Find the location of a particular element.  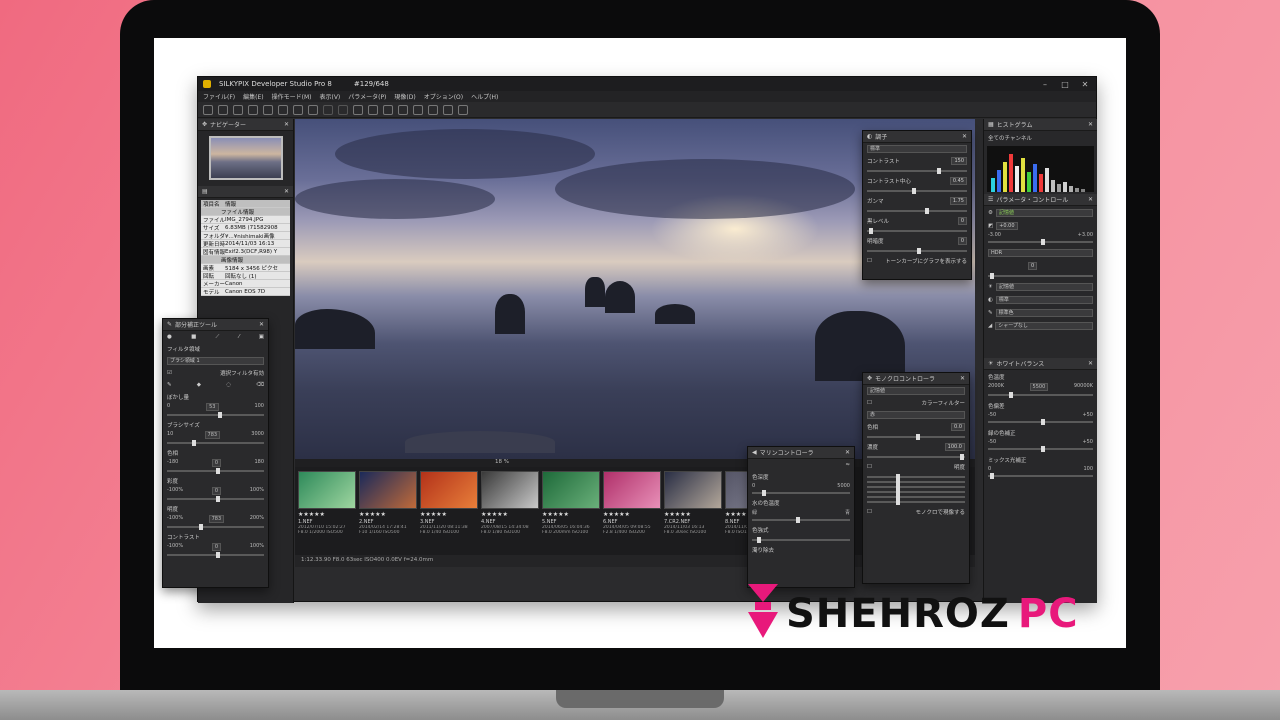

minimize-button: – is located at coordinates (1045, 84).